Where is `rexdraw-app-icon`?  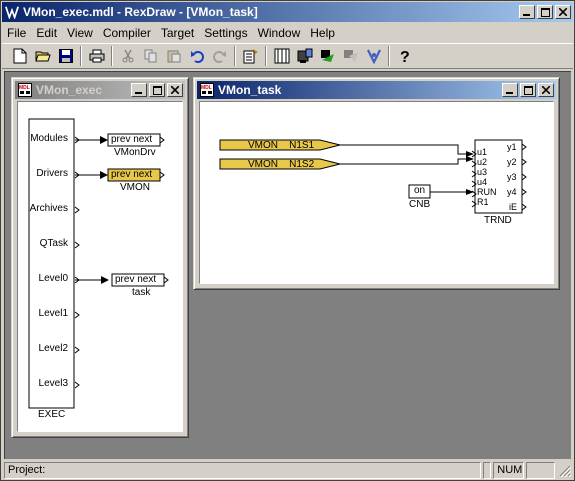
rexdraw-app-icon is located at coordinates (12, 12).